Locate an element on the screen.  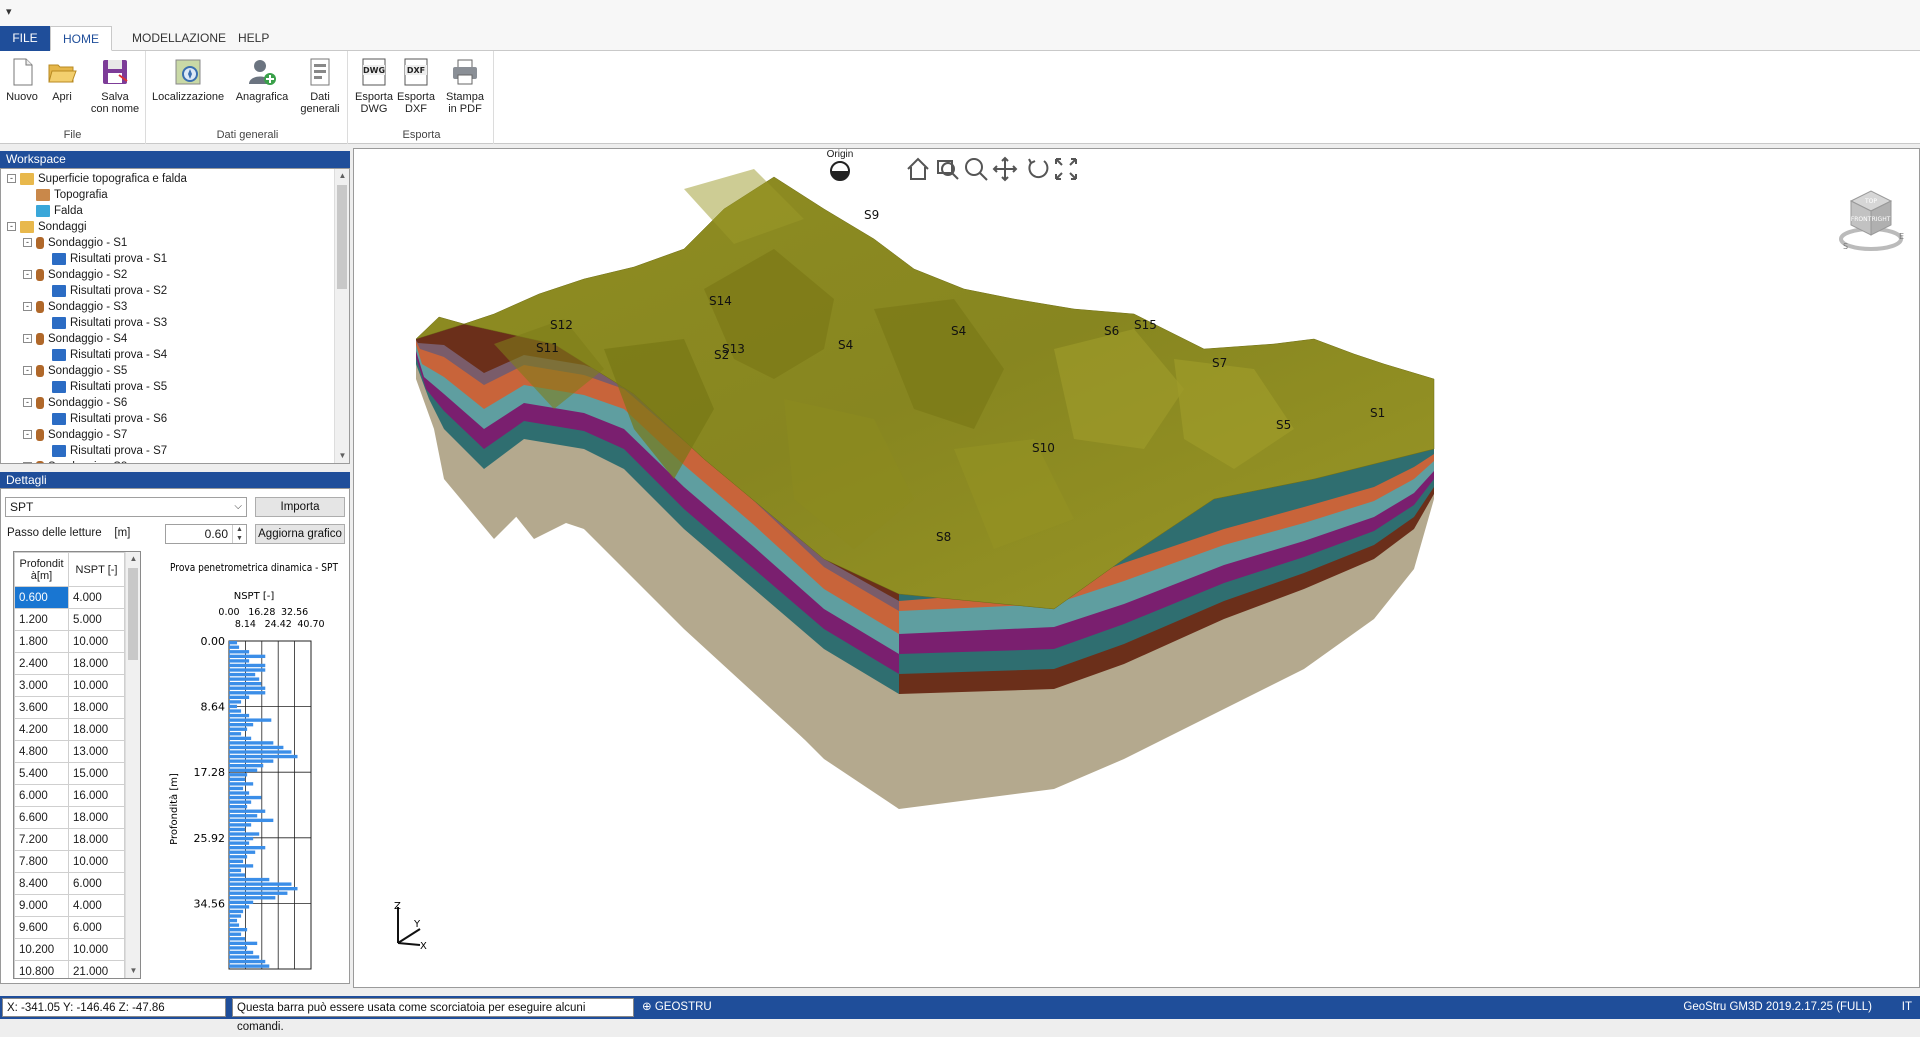
tree-item: - Sondaggio - S5 is located at coordinates (75, 371).